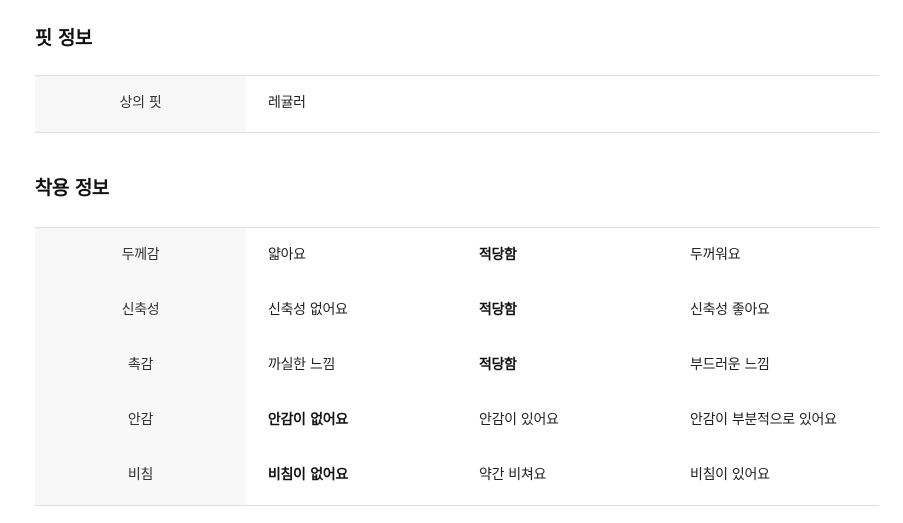 Image resolution: width=903 pixels, height=523 pixels. I want to click on wear-row-label: 안감, so click(140, 420).